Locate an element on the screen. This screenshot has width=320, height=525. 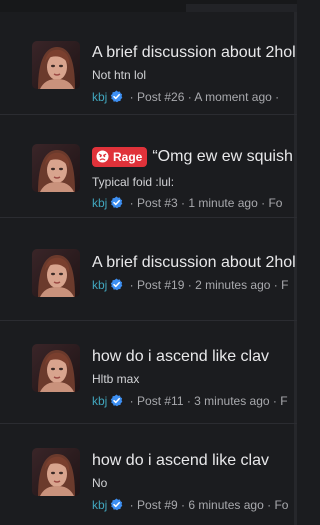
thread-title: “Omg ew ew squish is located at coordinates (222, 156).